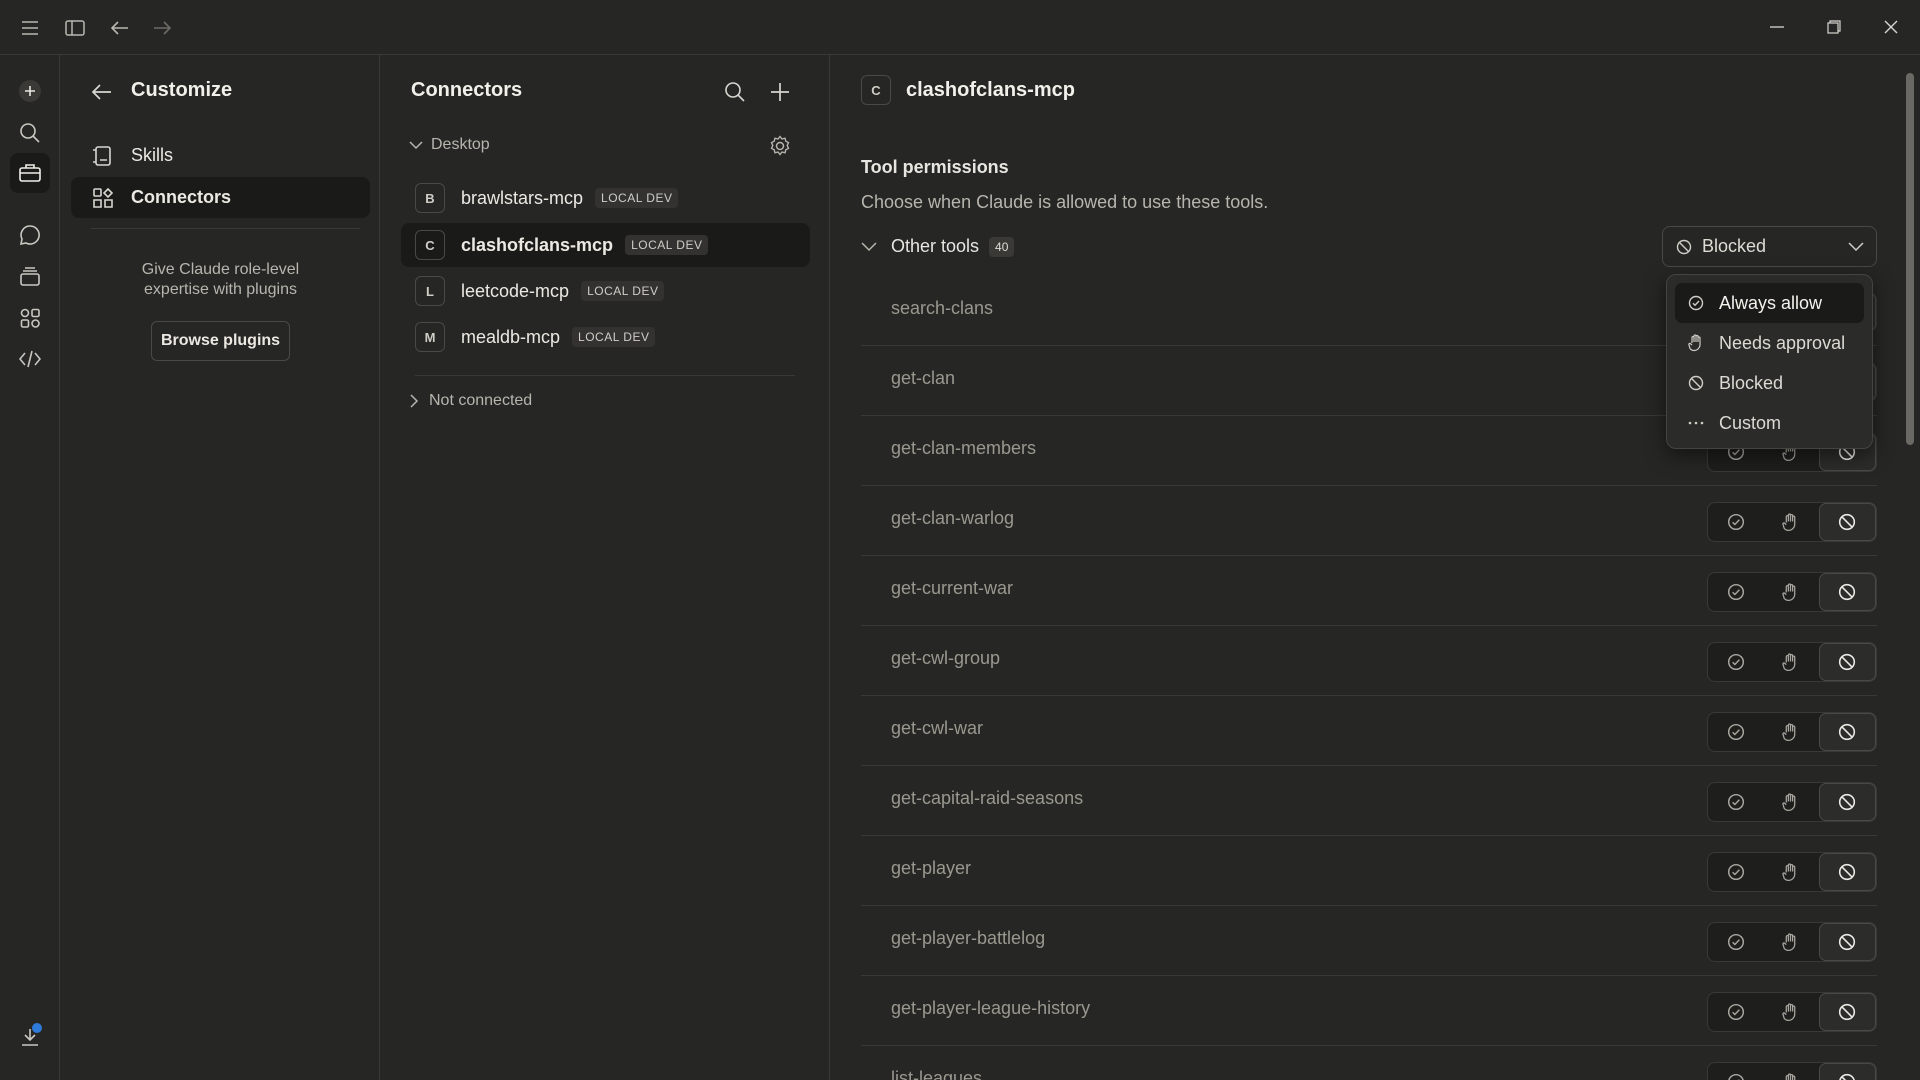 The height and width of the screenshot is (1080, 1920). What do you see at coordinates (1834, 27) in the screenshot?
I see `restore-icon` at bounding box center [1834, 27].